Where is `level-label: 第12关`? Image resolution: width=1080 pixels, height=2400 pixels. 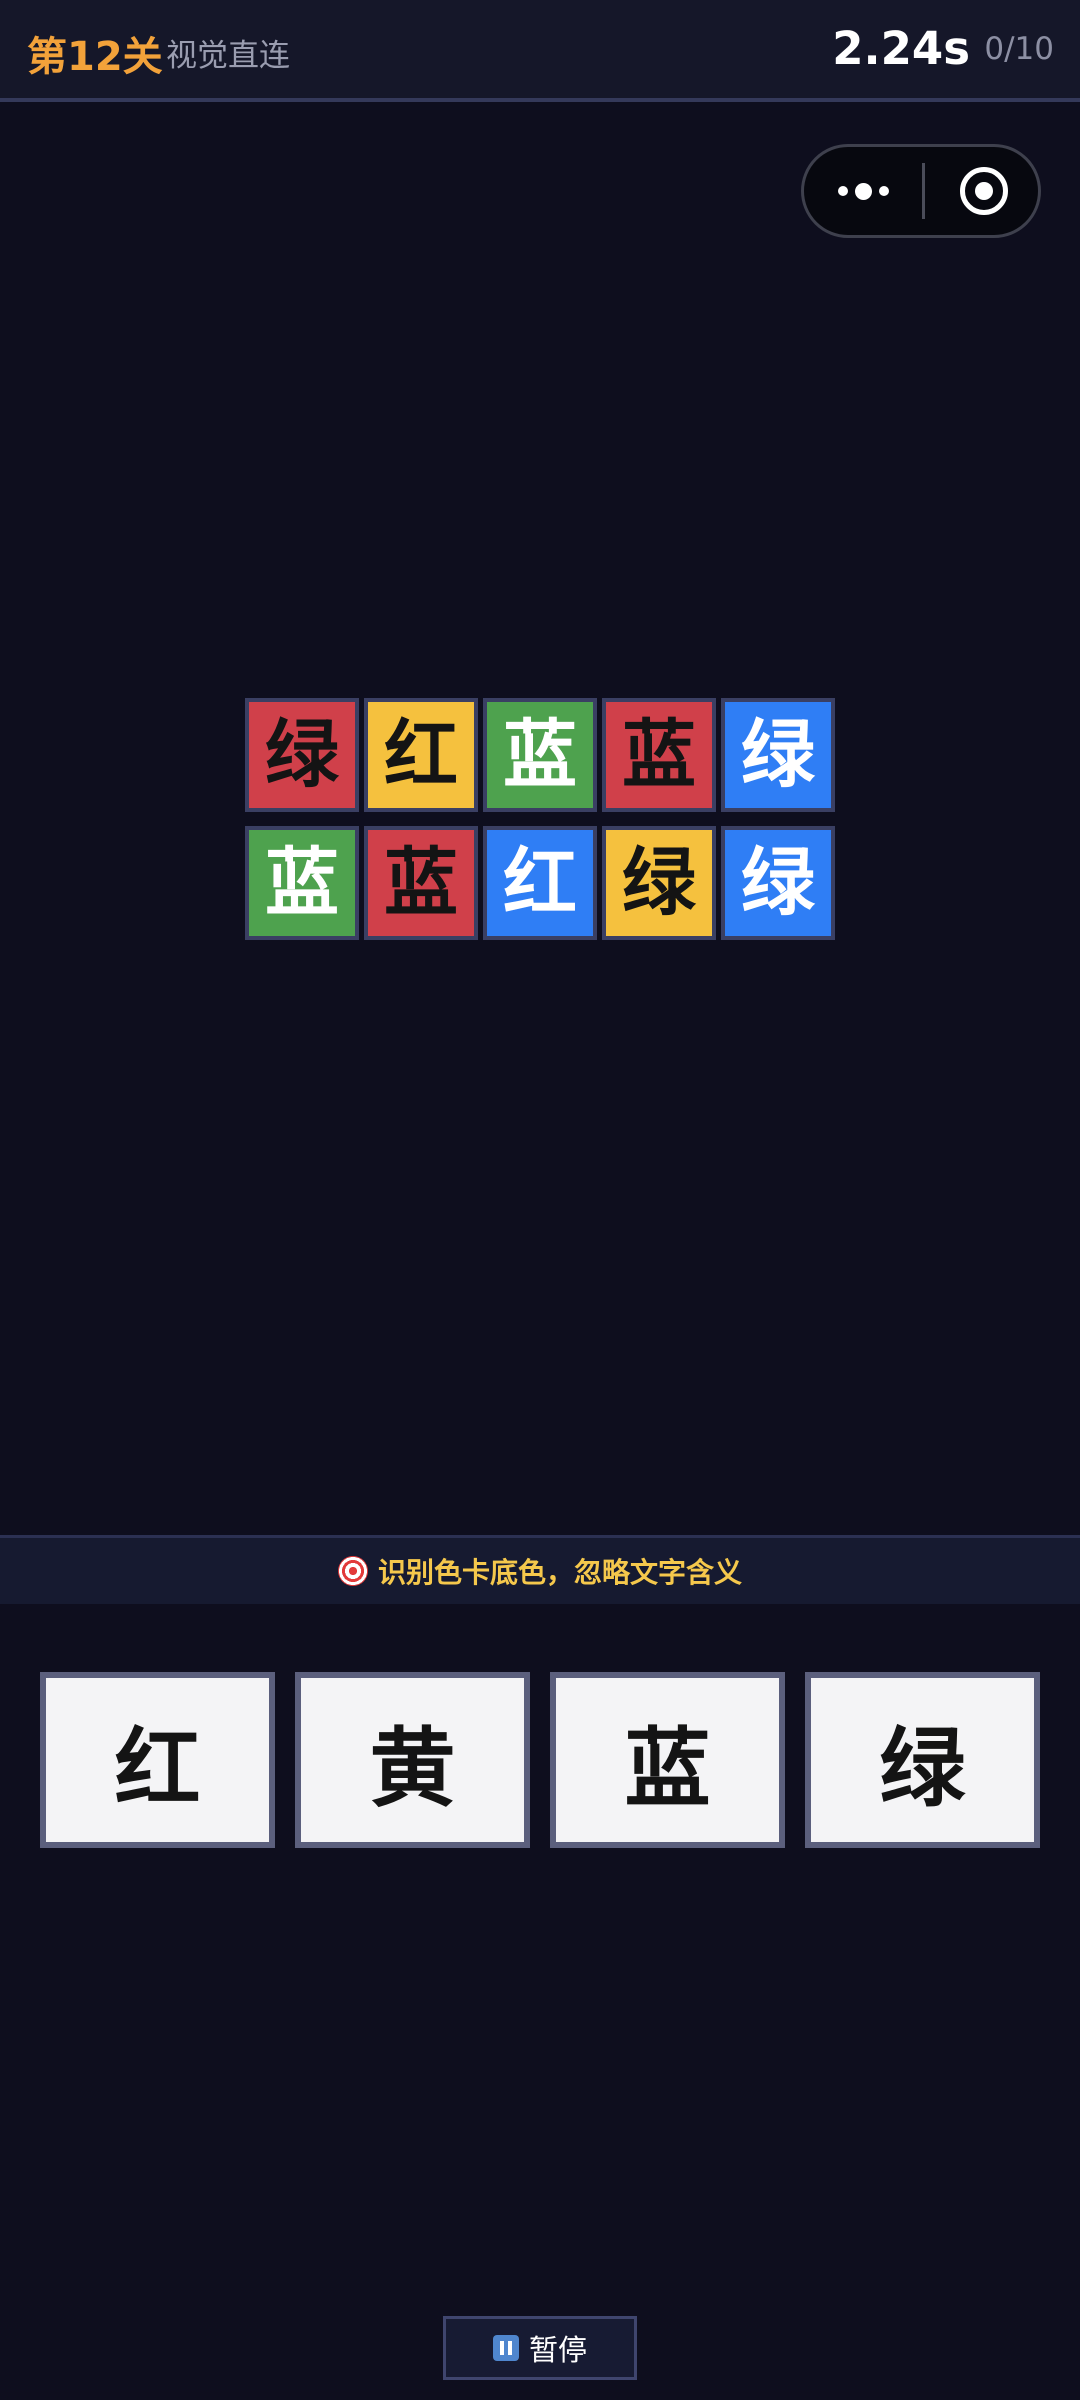
level-label: 第12关 is located at coordinates (95, 57).